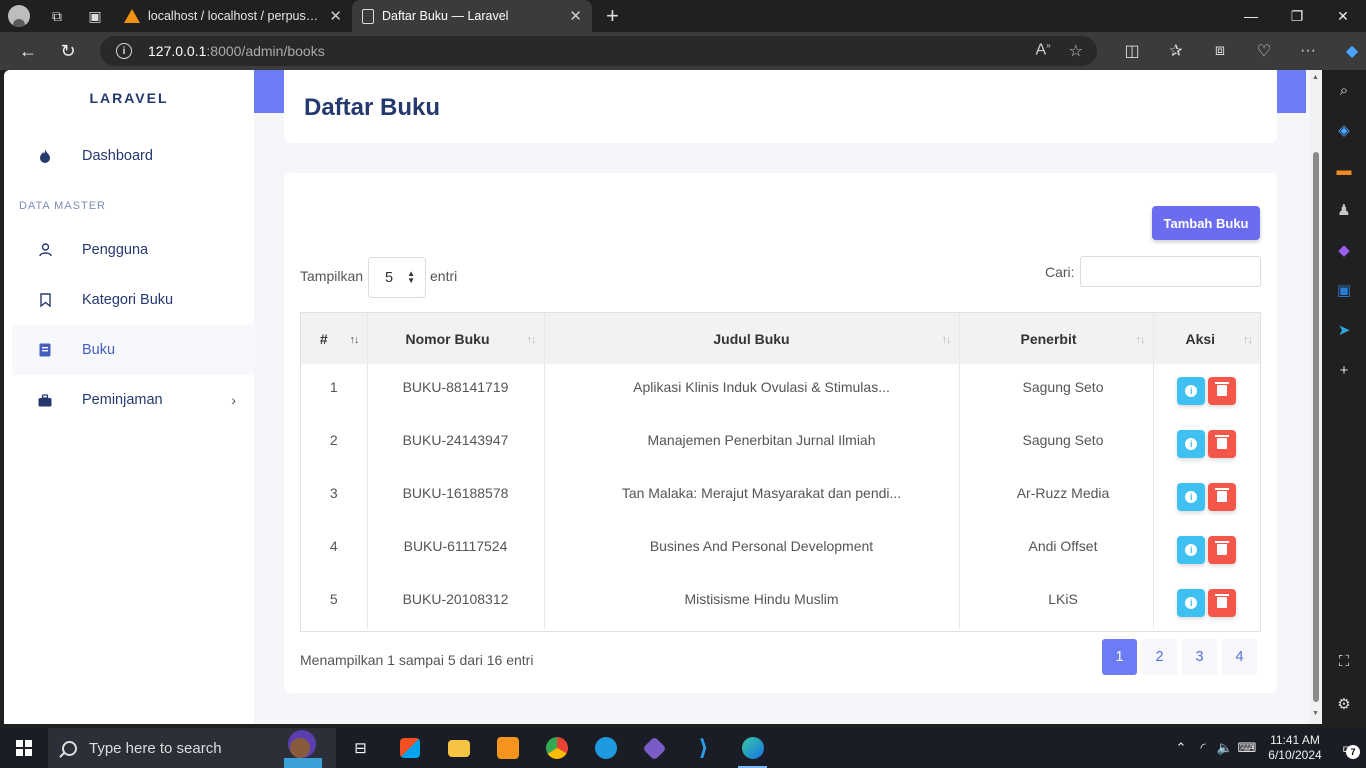  I want to click on task-view-button: ⊟, so click(360, 748).